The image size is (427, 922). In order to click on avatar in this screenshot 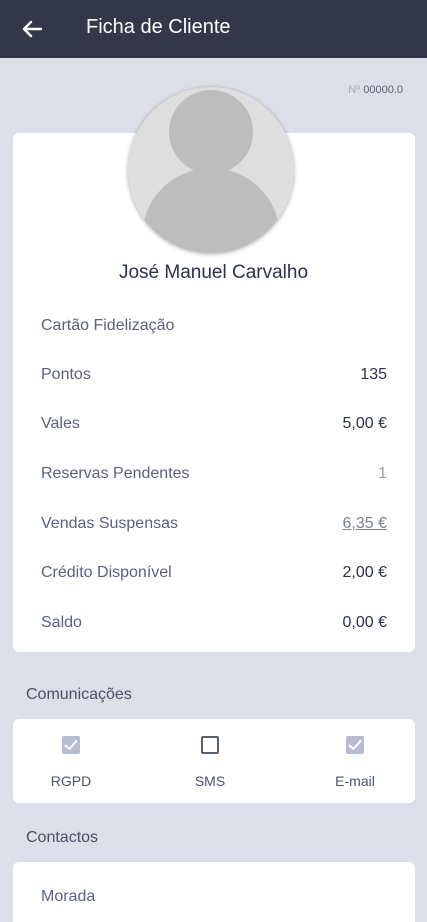, I will do `click(211, 170)`.